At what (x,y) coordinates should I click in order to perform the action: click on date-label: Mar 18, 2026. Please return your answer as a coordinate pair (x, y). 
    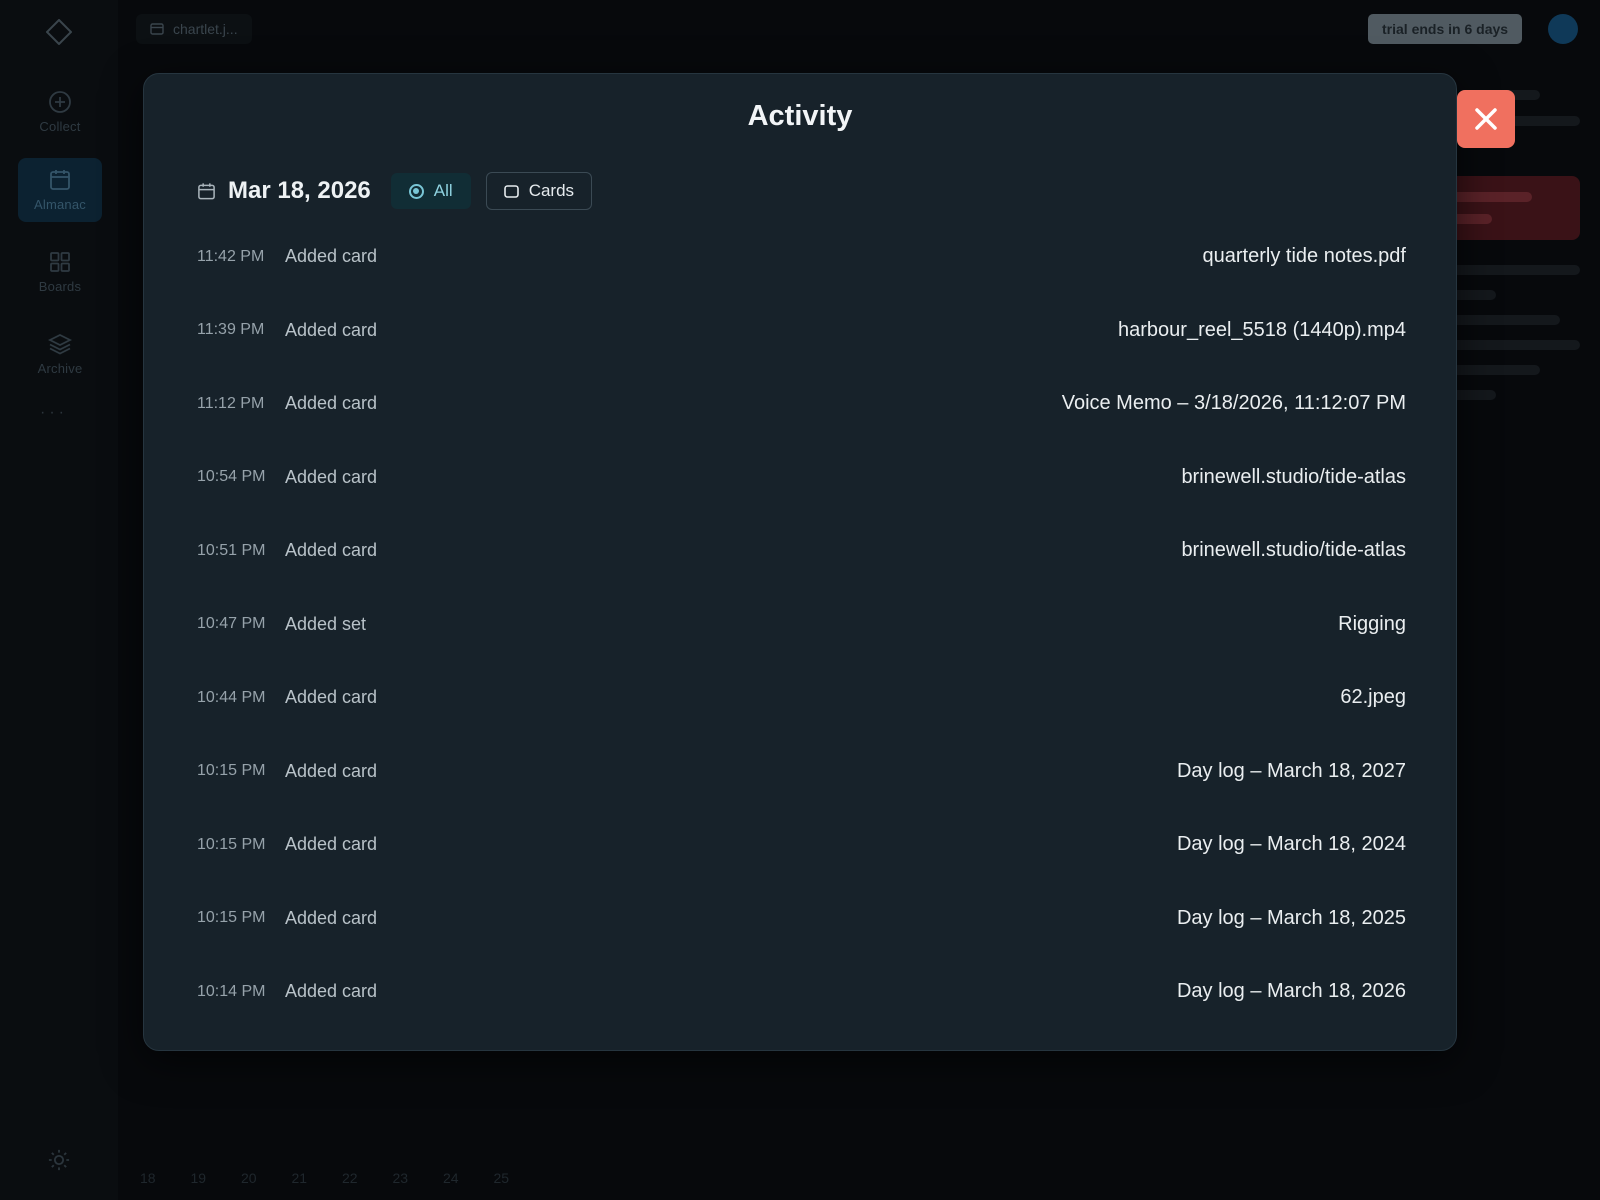
    Looking at the image, I should click on (299, 190).